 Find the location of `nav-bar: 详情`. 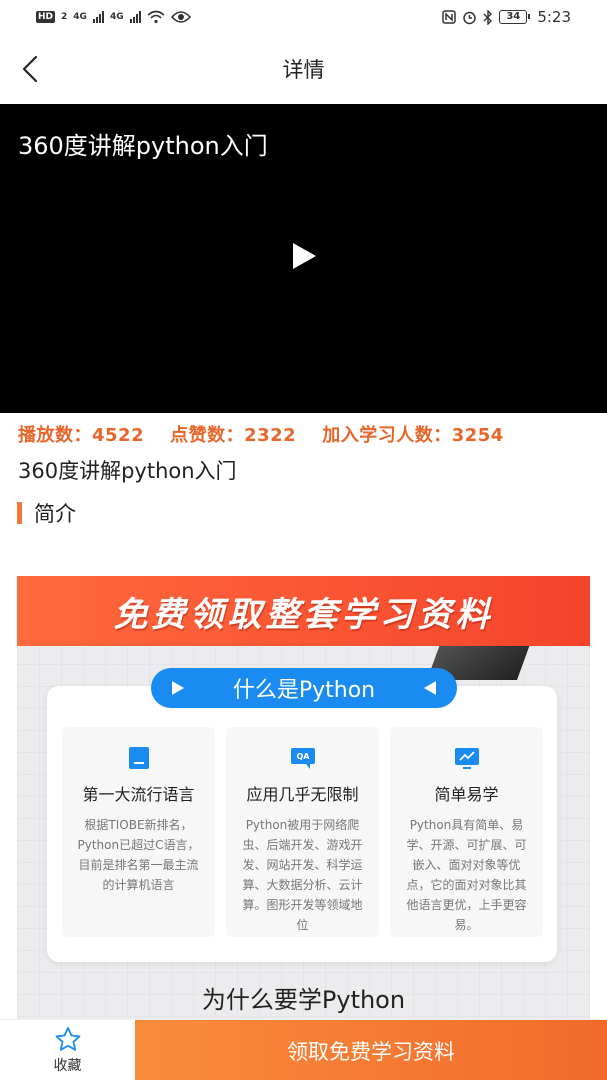

nav-bar: 详情 is located at coordinates (303, 69).